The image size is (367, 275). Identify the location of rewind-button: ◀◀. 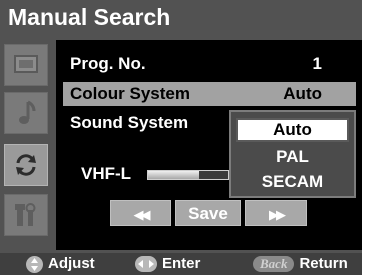
(140, 213).